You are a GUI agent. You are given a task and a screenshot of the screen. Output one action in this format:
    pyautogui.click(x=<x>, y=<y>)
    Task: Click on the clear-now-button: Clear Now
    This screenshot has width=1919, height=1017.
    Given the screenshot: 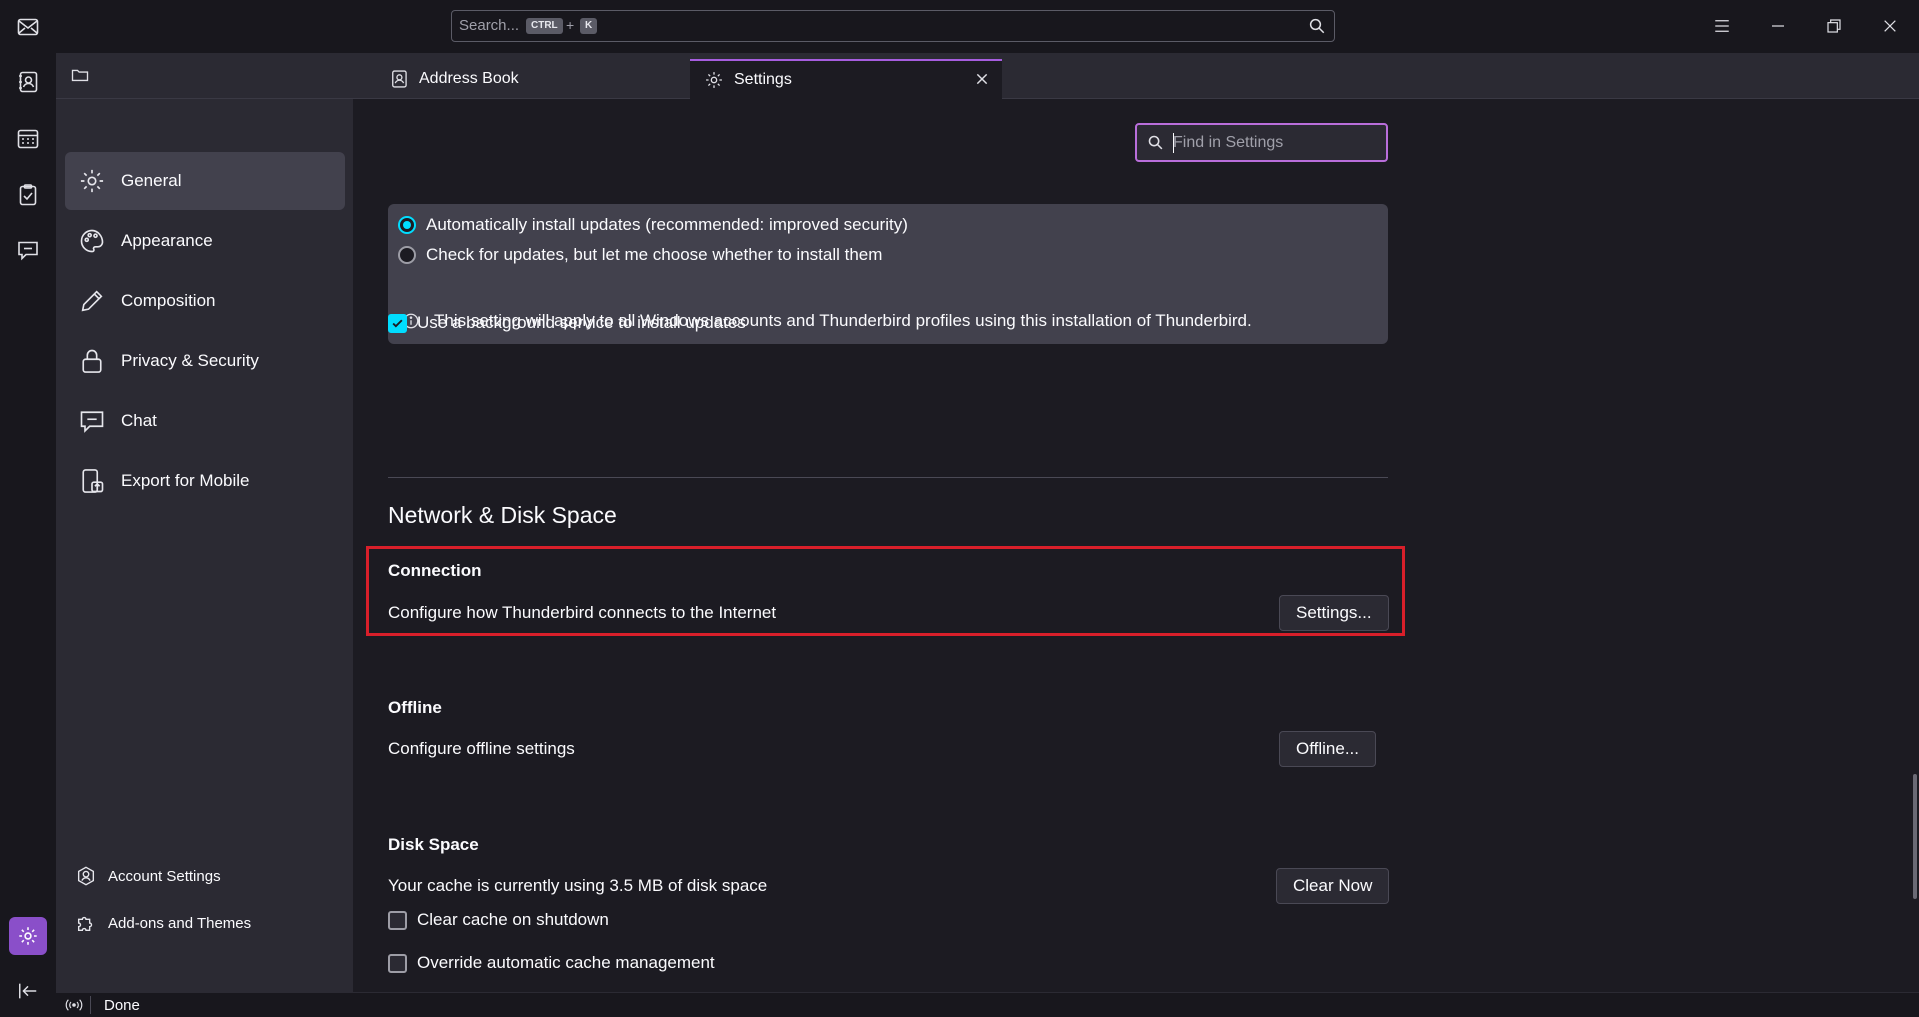 What is the action you would take?
    pyautogui.click(x=1333, y=886)
    